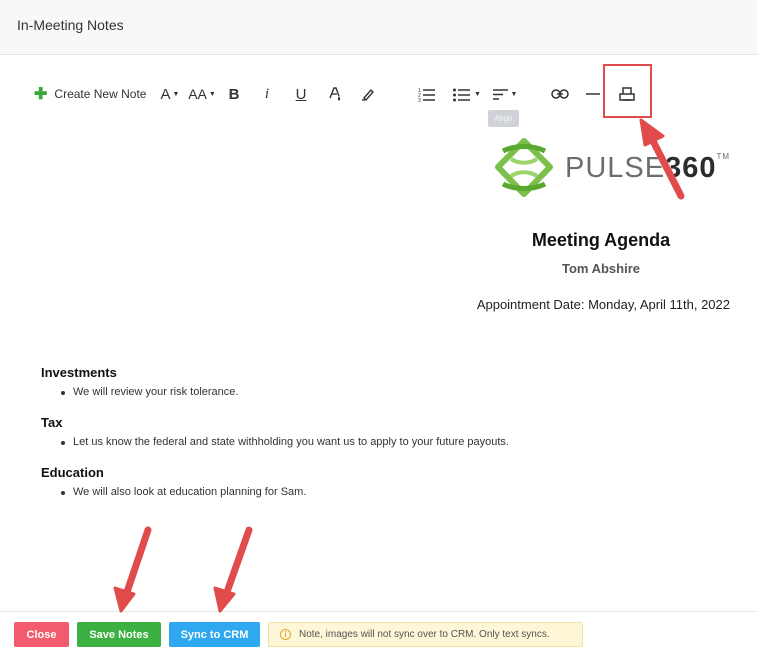 The image size is (757, 657). I want to click on highlighter-icon, so click(368, 95).